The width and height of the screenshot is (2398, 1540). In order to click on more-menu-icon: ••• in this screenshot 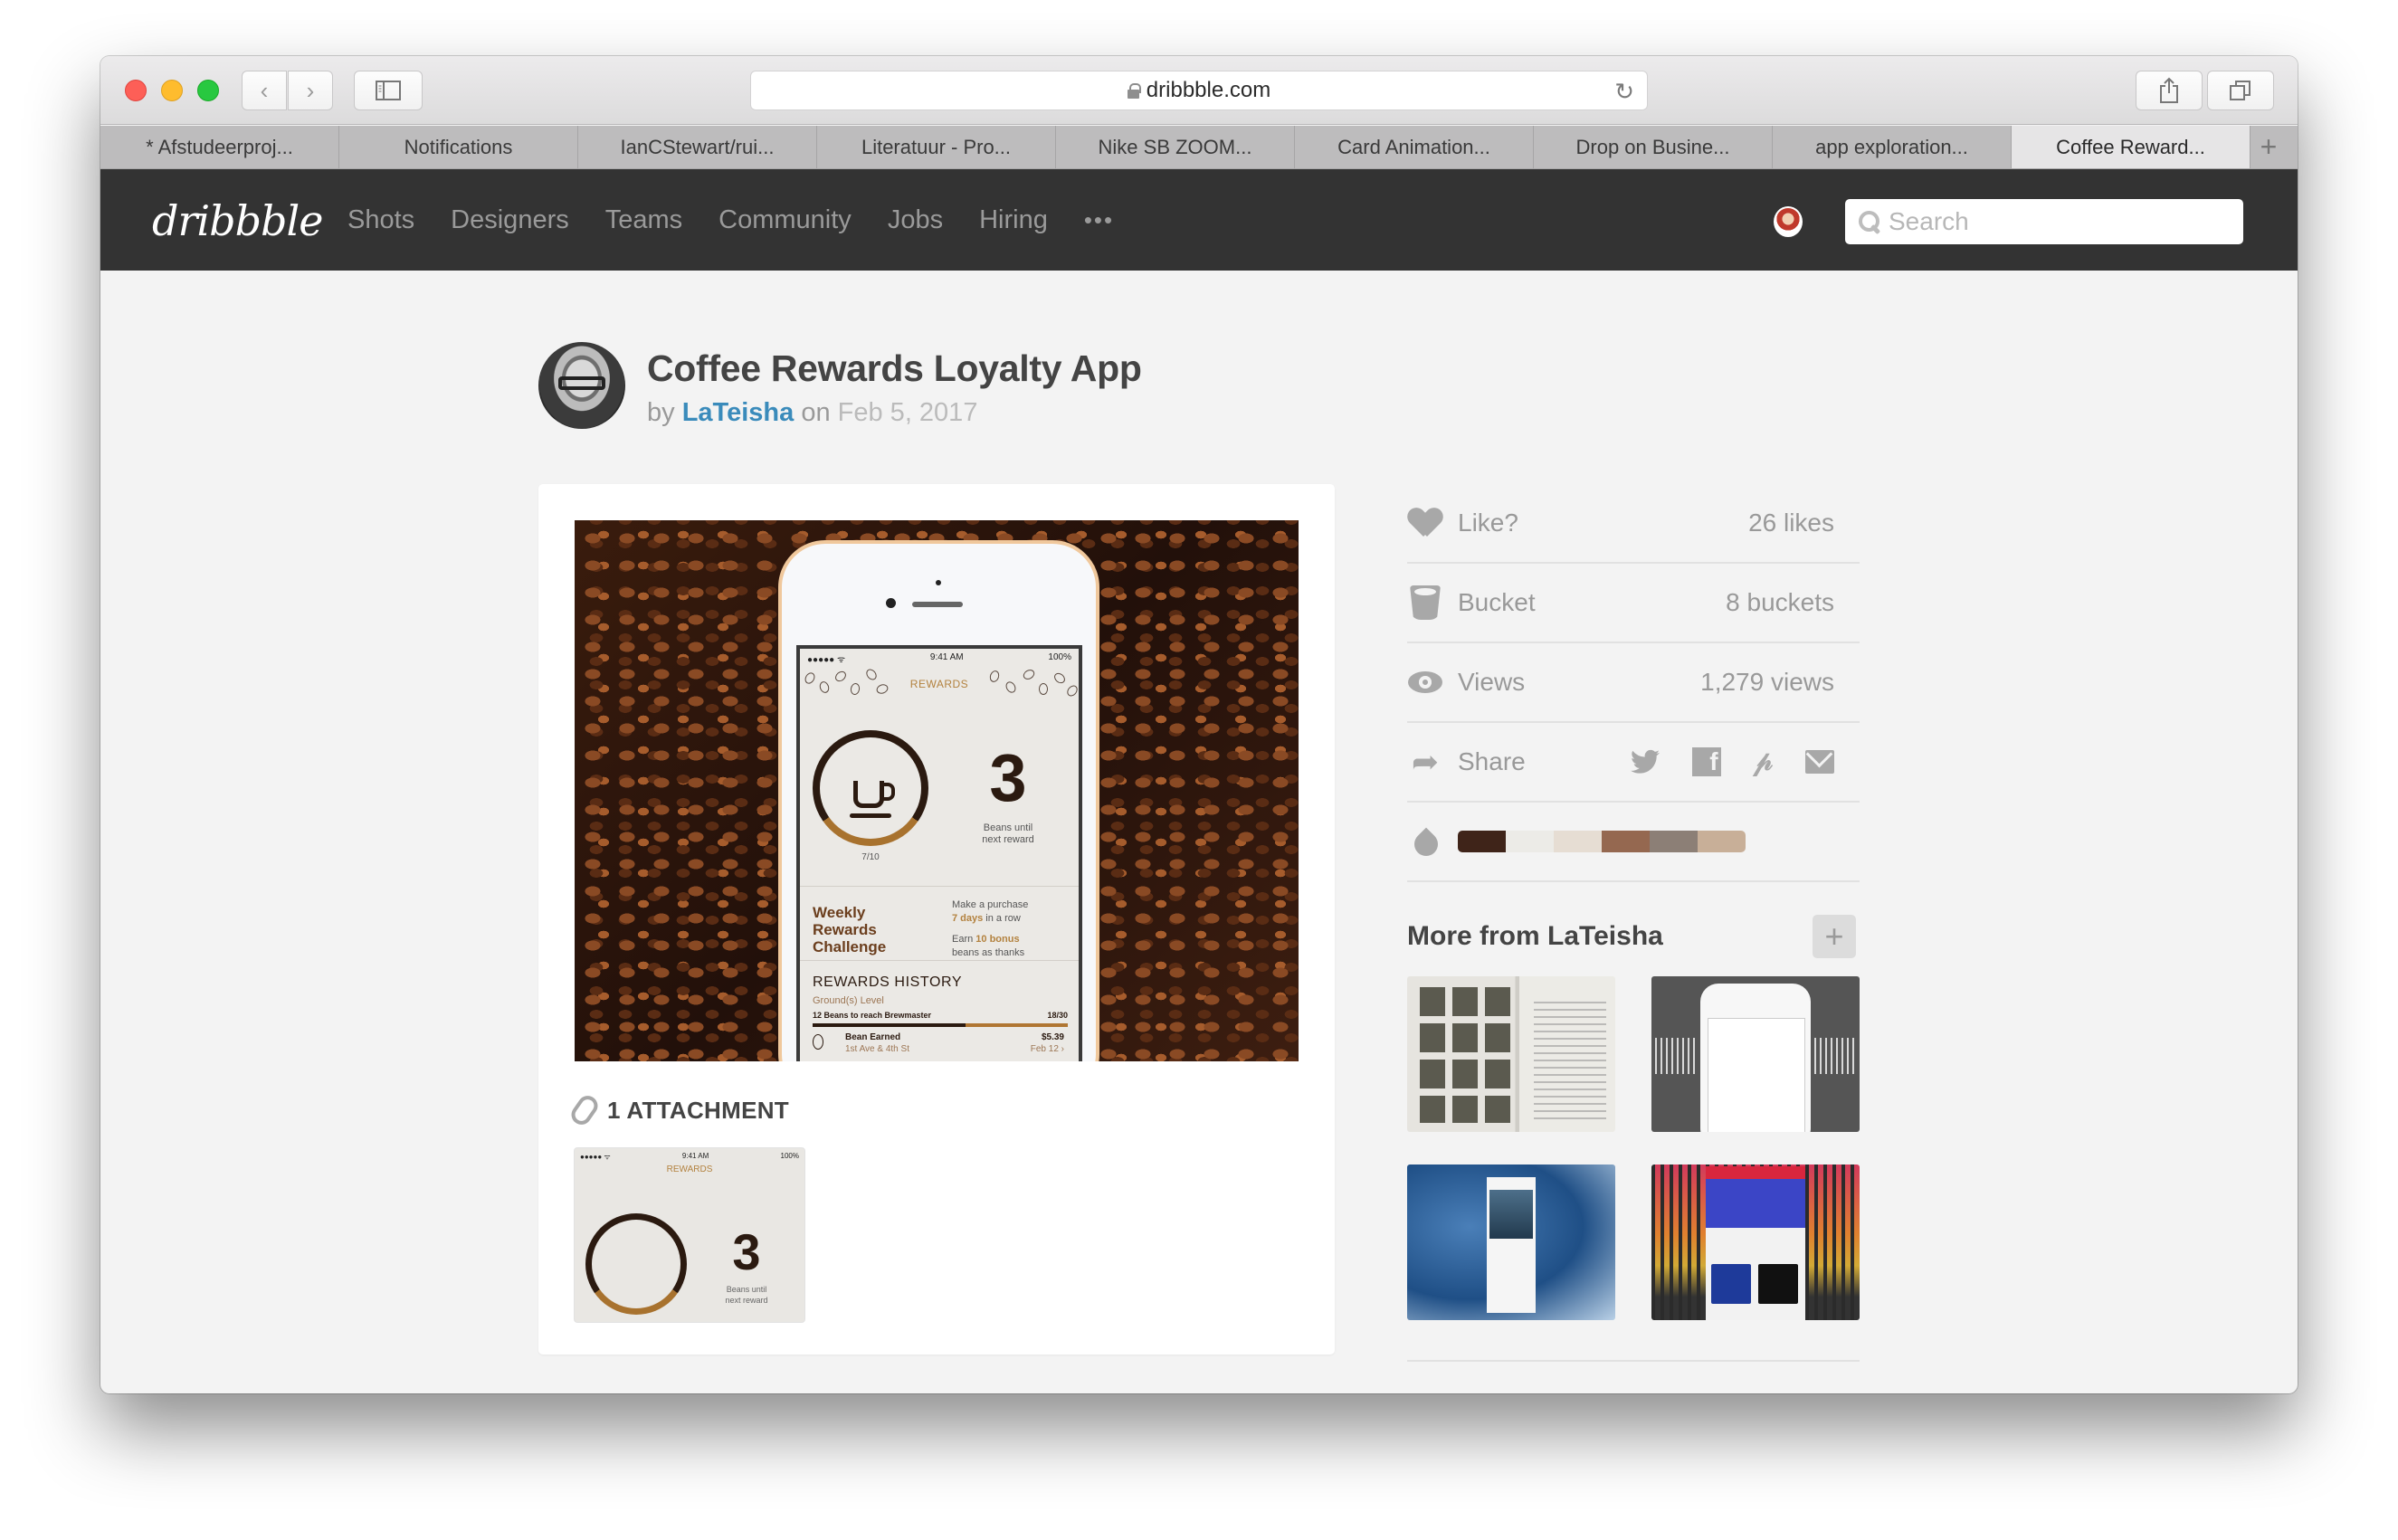, I will do `click(1099, 220)`.